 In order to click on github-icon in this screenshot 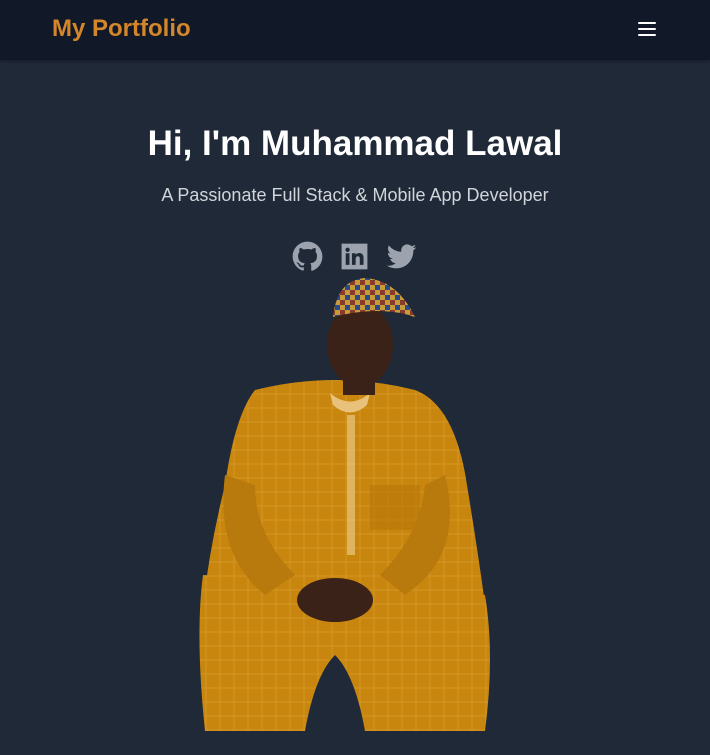, I will do `click(307, 256)`.